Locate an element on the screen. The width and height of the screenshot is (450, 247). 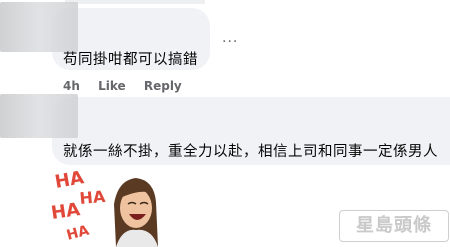
like-button: Like is located at coordinates (112, 86).